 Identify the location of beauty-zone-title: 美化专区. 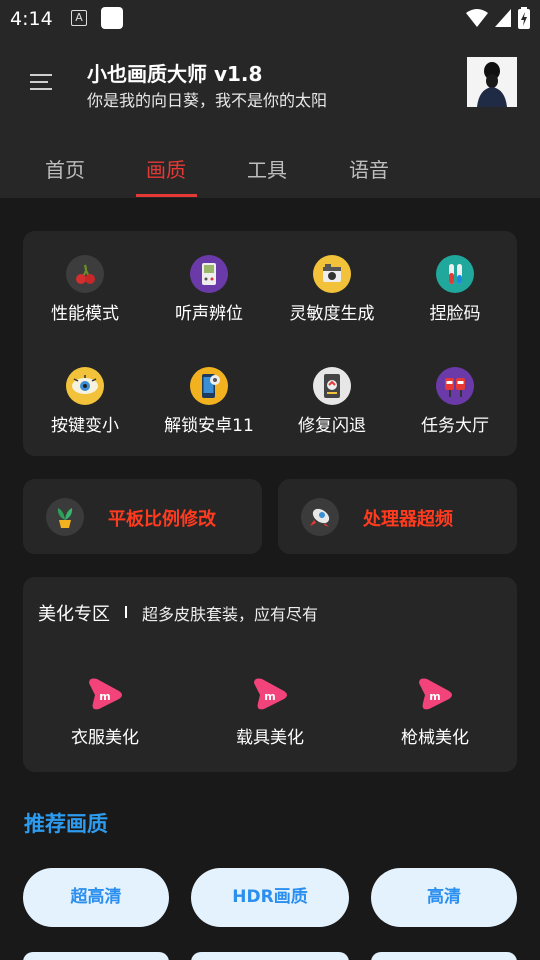
(74, 614).